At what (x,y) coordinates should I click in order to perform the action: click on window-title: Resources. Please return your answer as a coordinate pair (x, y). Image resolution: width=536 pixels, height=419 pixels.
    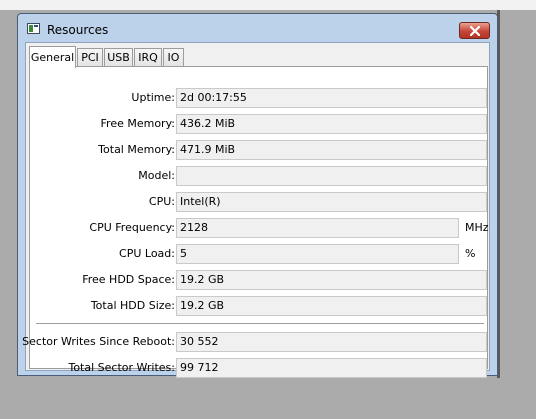
    Looking at the image, I should click on (78, 30).